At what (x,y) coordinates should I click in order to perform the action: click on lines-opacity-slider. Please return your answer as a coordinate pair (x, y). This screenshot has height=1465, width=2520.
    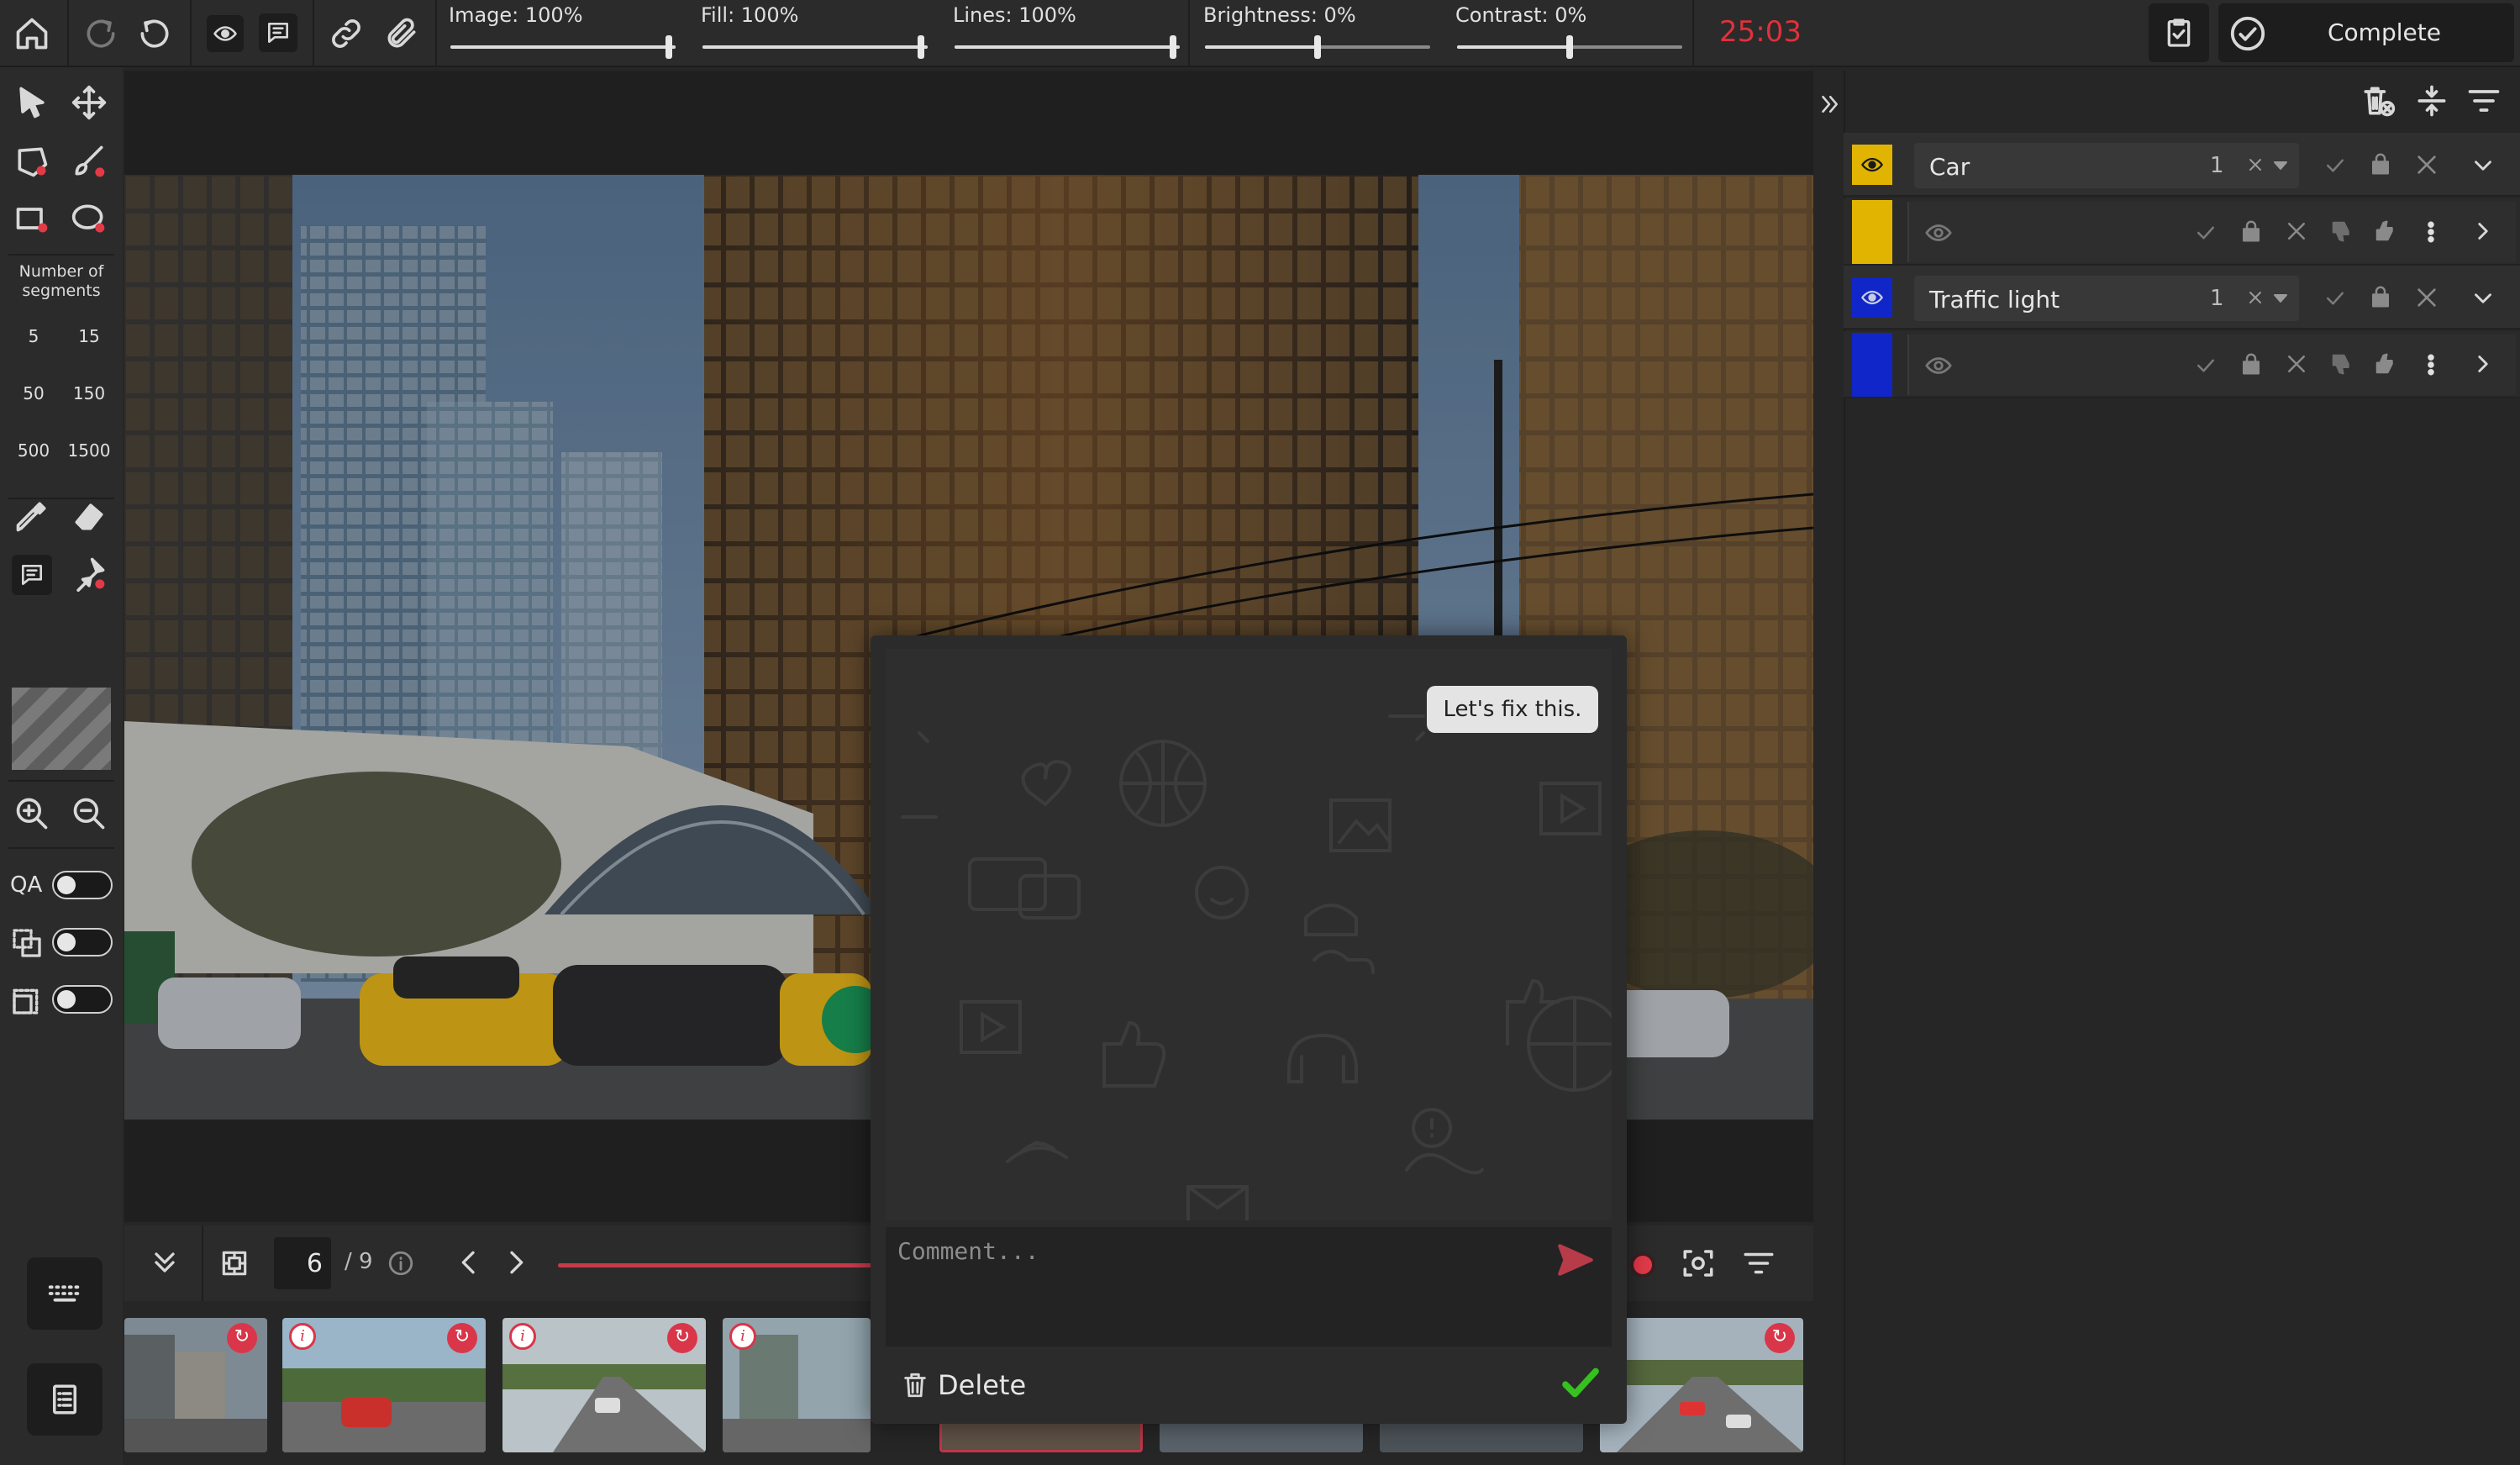
    Looking at the image, I should click on (1067, 47).